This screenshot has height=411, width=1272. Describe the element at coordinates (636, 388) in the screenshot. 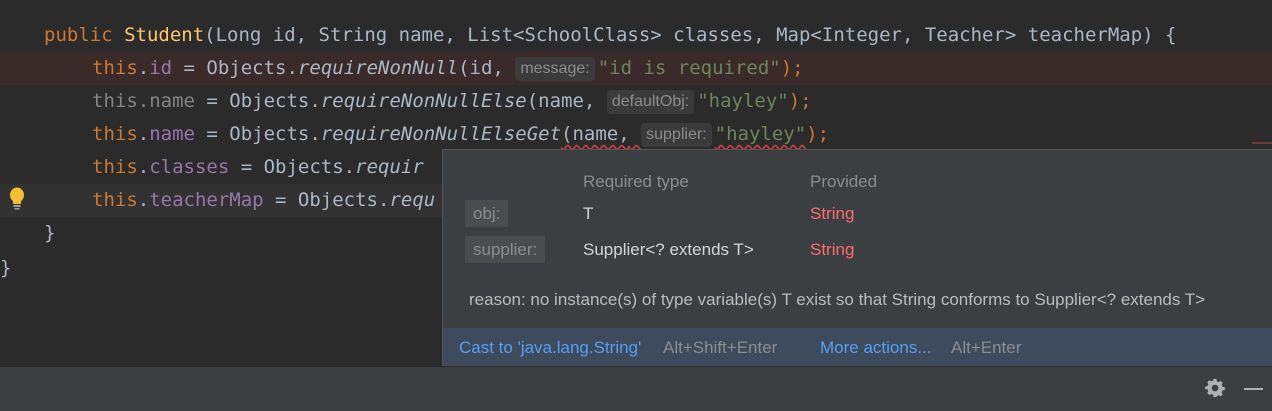

I see `bottom-toolbar` at that location.